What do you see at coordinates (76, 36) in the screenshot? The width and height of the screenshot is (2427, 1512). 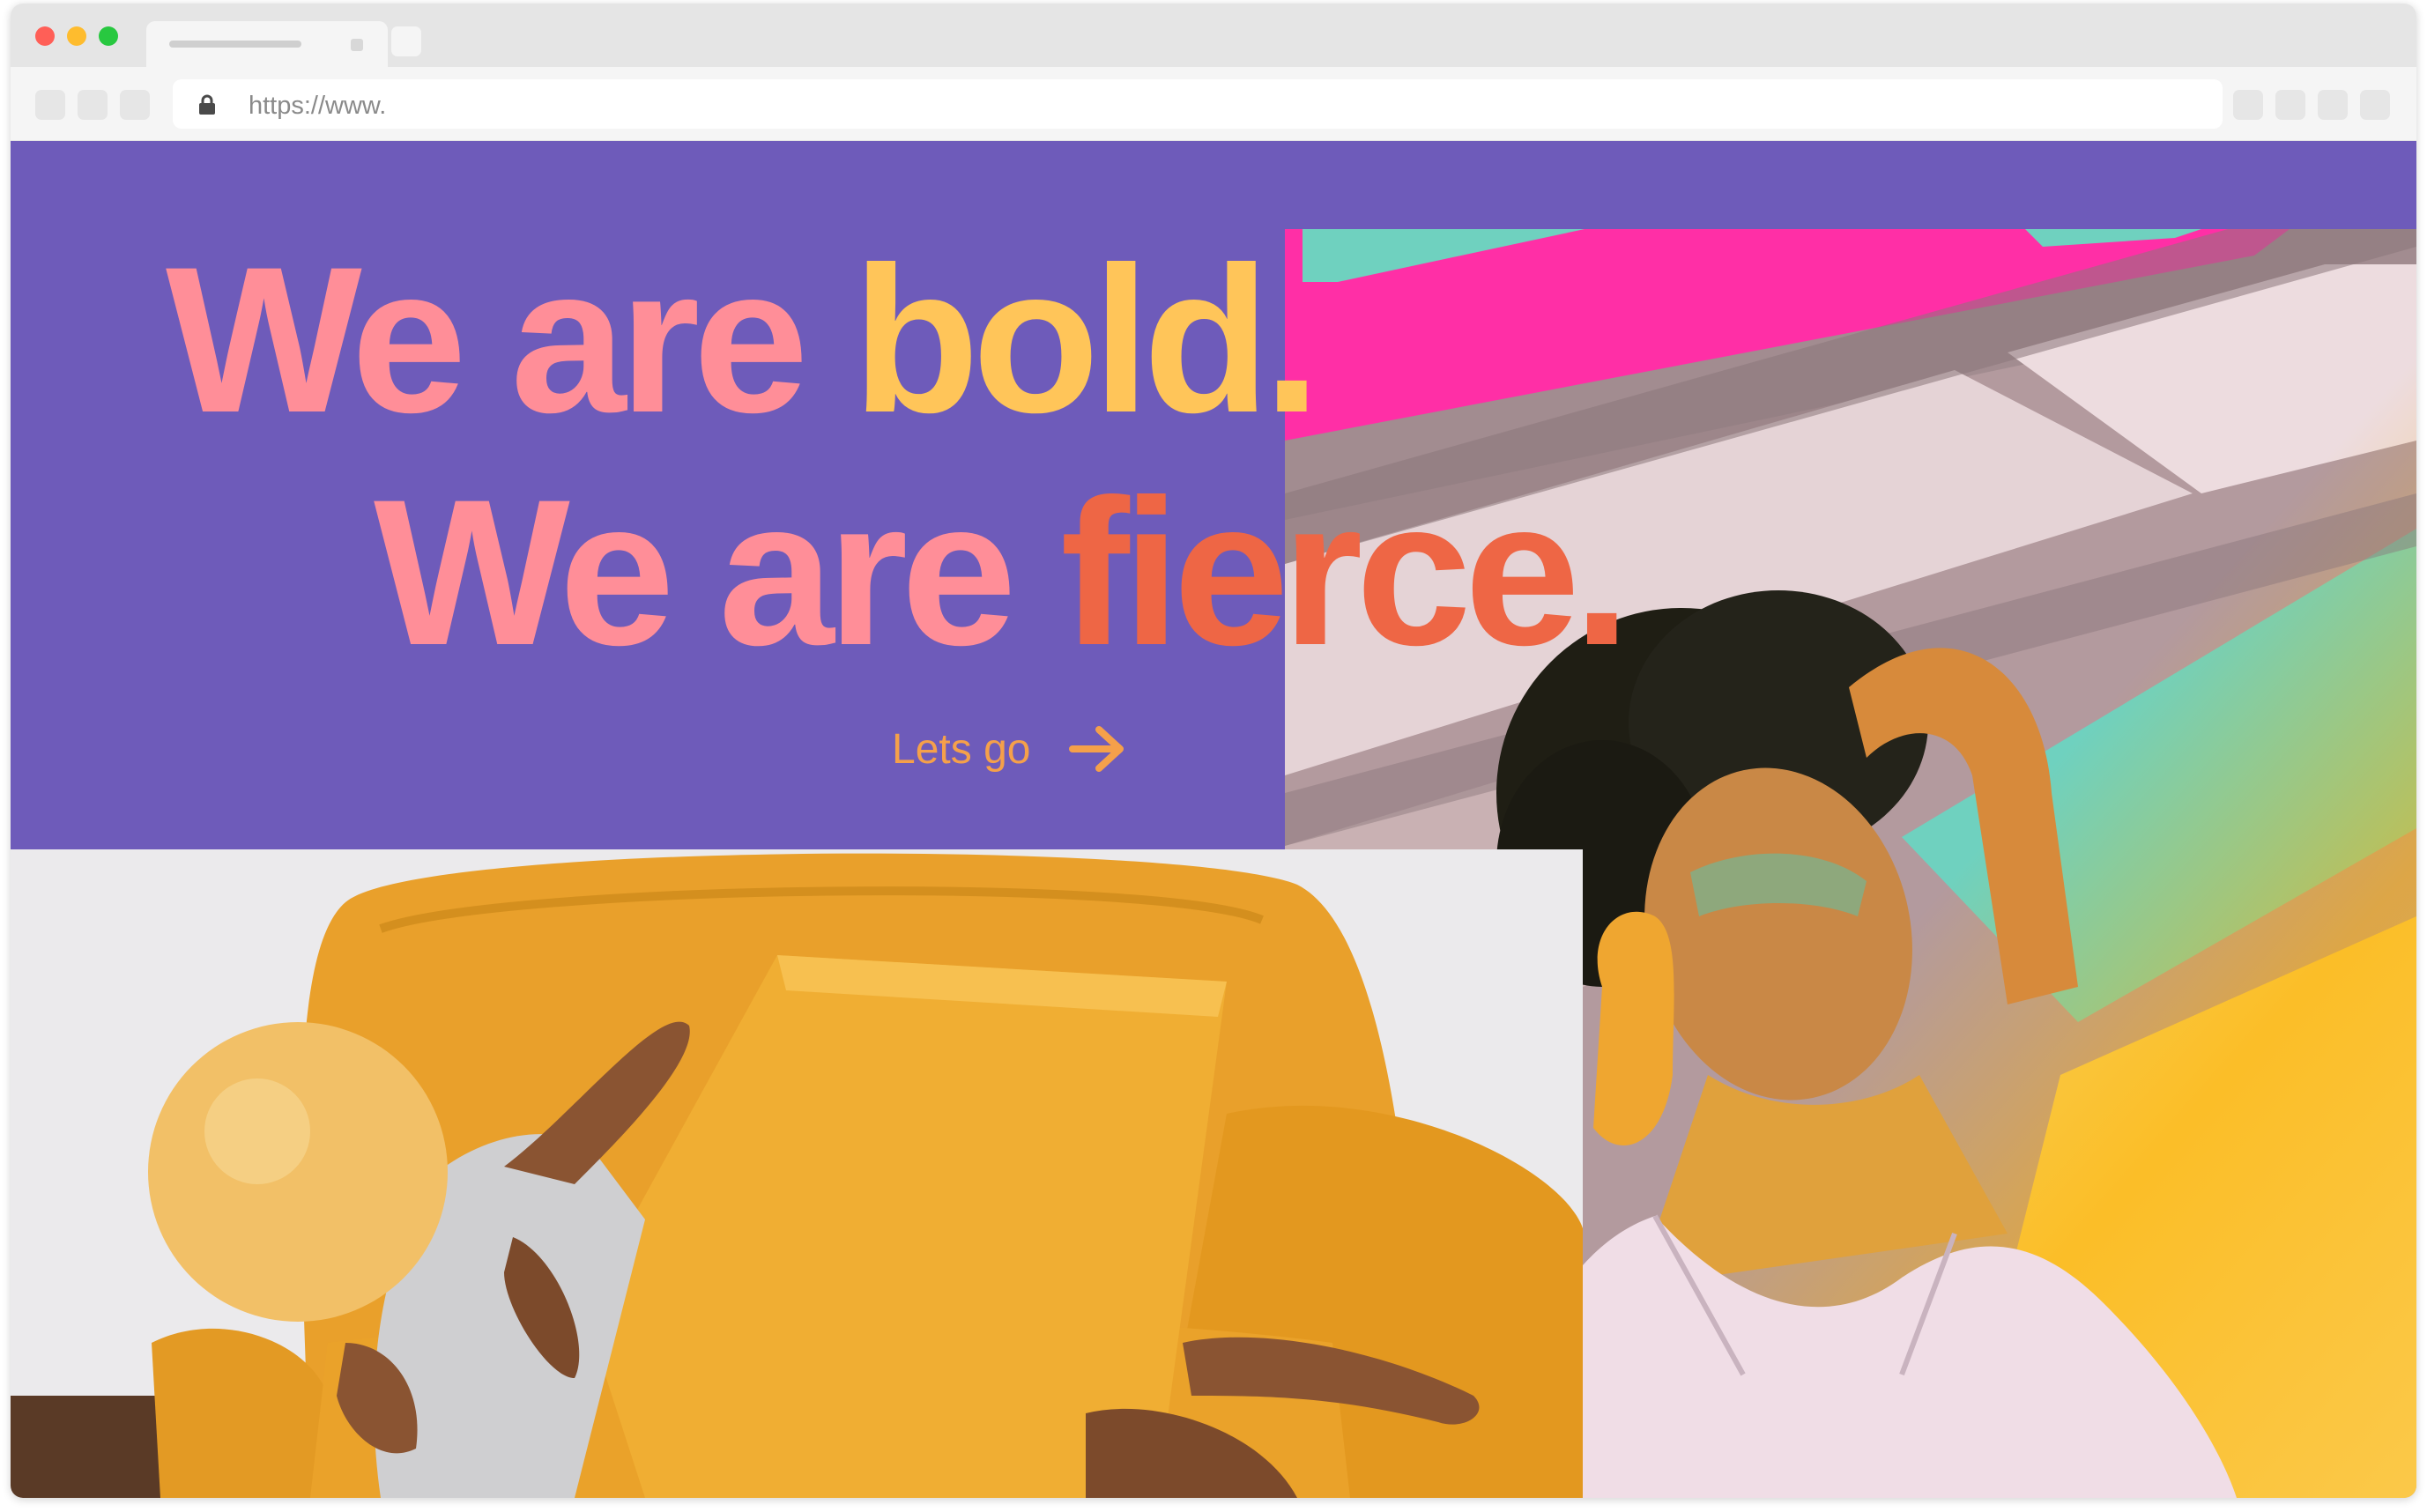 I see `minimize-window-button` at bounding box center [76, 36].